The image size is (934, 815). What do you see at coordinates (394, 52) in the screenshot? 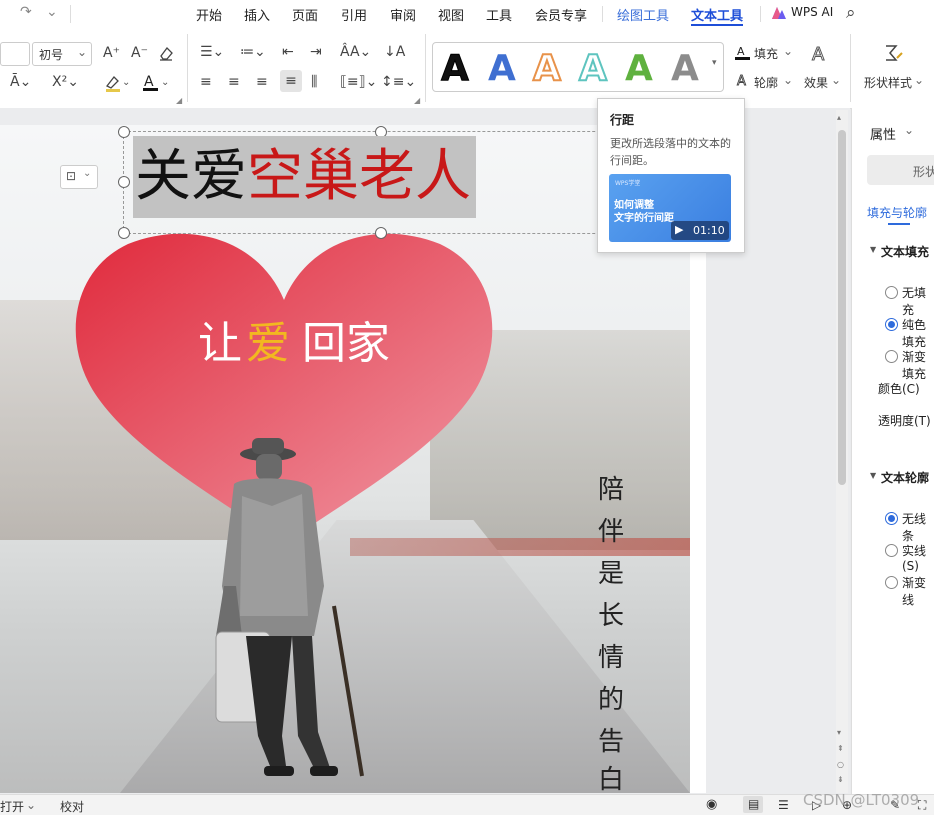
I see `sort-icon: ↓A` at bounding box center [394, 52].